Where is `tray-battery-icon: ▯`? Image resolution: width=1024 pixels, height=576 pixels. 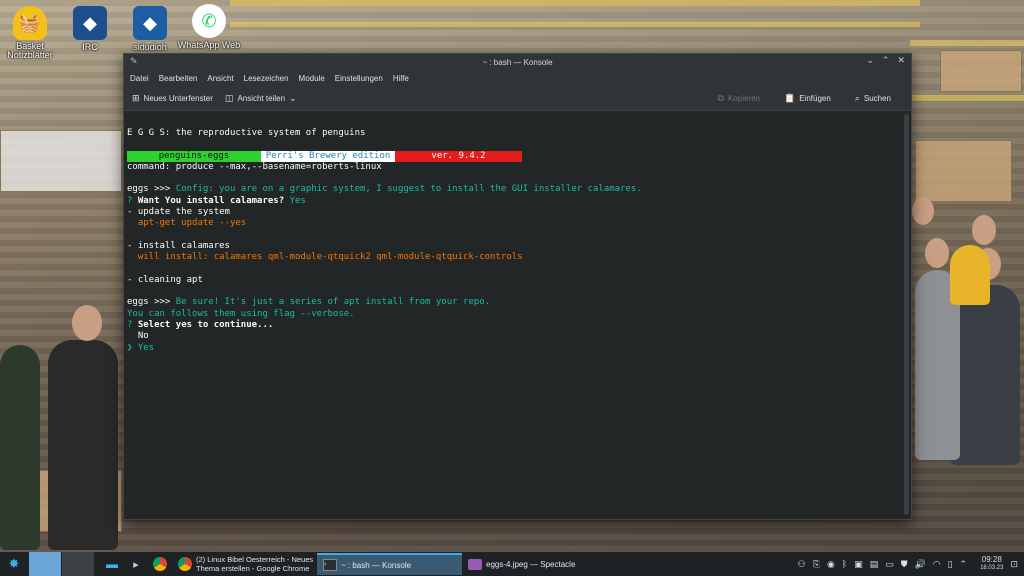
tray-battery-icon: ▯ is located at coordinates (950, 564).